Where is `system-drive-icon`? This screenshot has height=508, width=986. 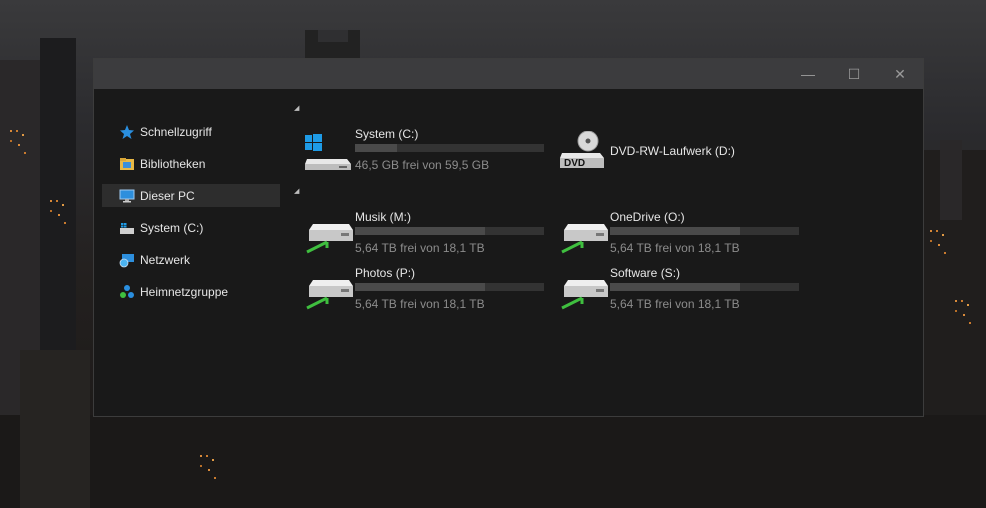 system-drive-icon is located at coordinates (127, 228).